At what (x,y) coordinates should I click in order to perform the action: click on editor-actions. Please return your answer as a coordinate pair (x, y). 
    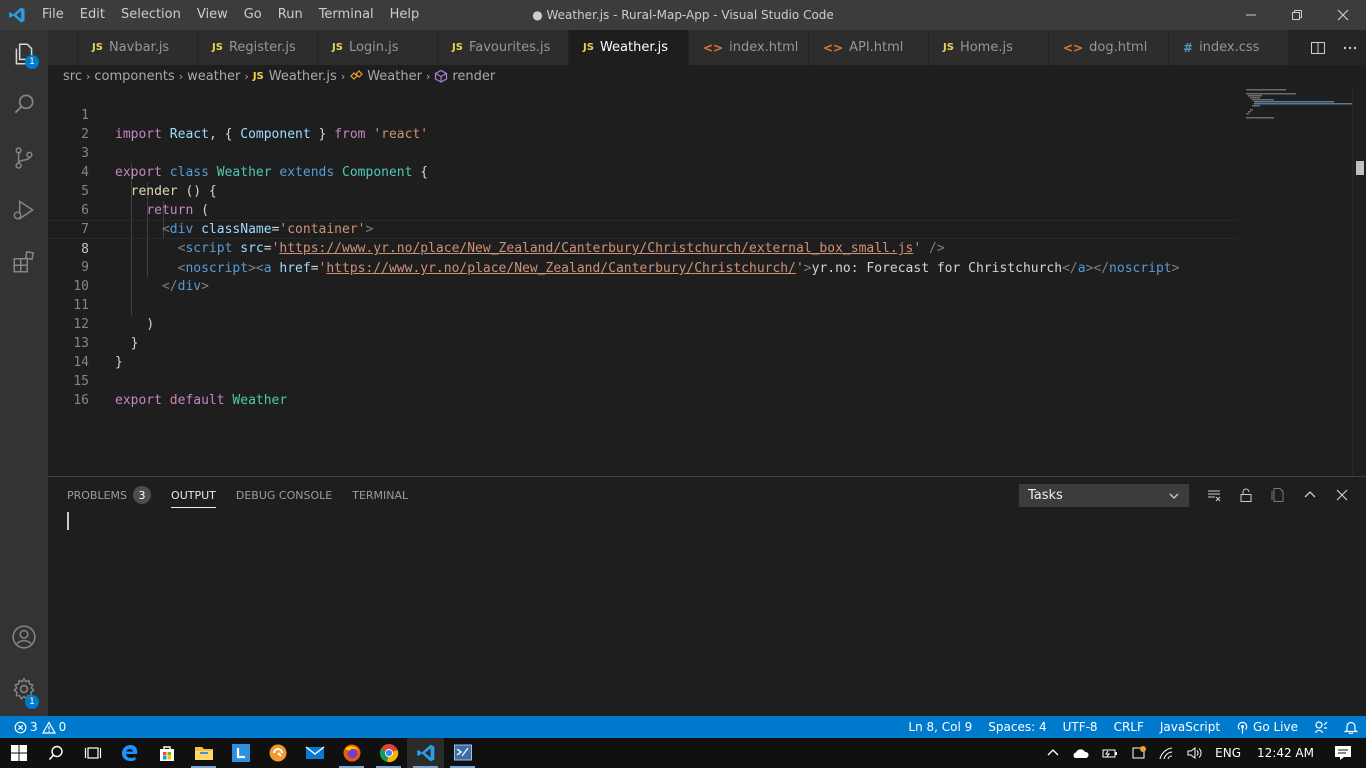
    Looking at the image, I should click on (1334, 47).